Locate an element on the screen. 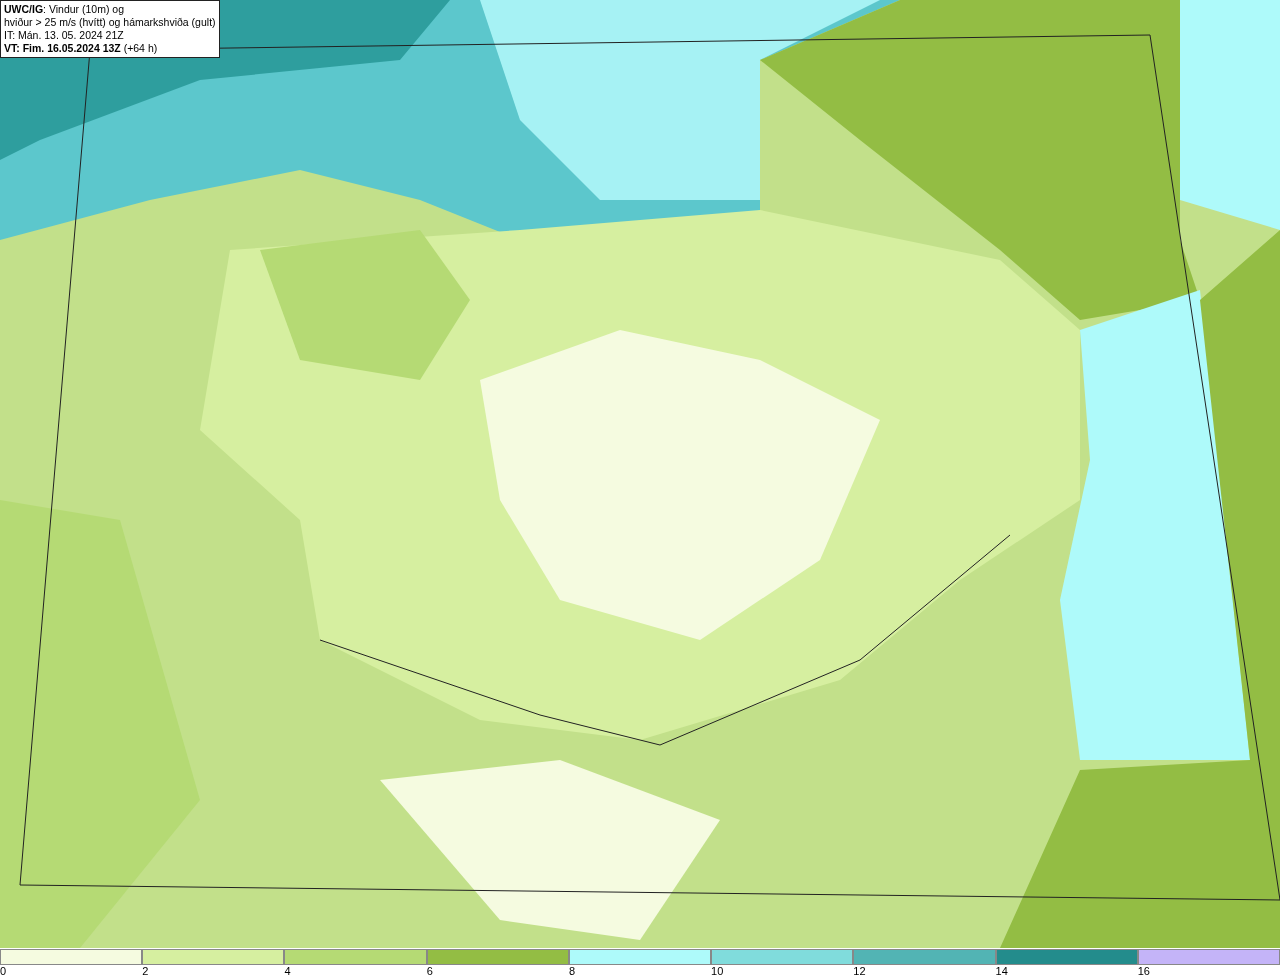  title-line: IT: Mán. 13. 05. 2024 21Z is located at coordinates (64, 35).